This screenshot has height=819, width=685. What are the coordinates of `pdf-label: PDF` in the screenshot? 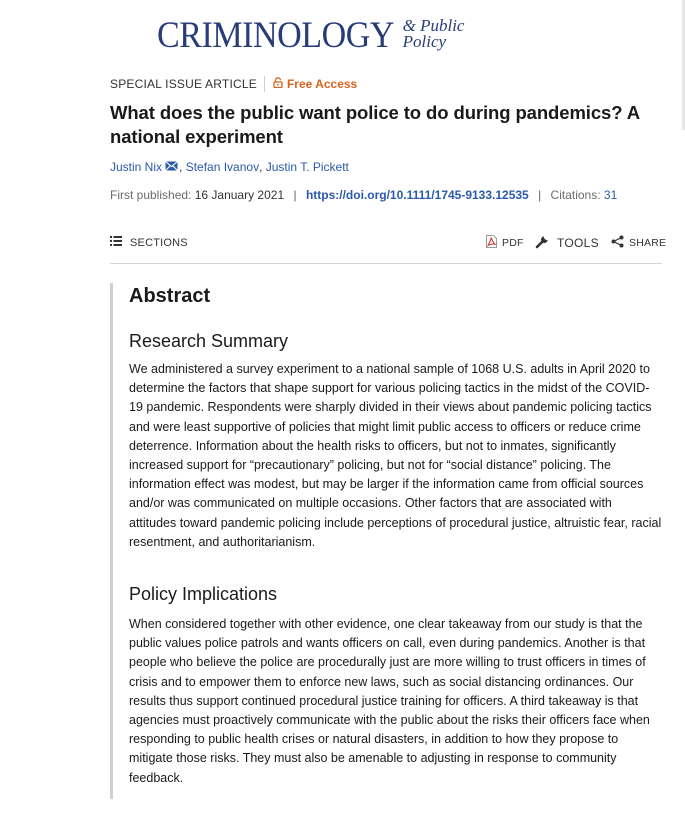 It's located at (513, 243).